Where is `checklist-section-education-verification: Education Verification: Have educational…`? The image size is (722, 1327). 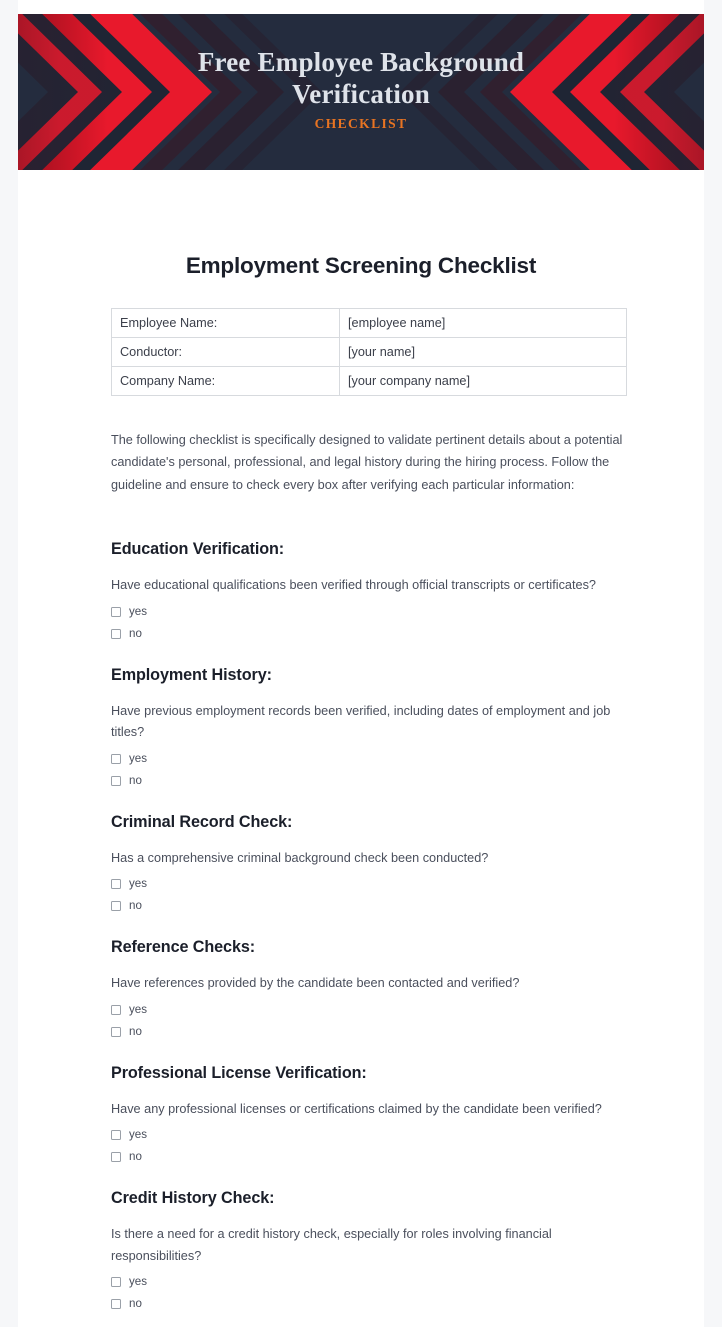 checklist-section-education-verification: Education Verification: Have educational… is located at coordinates (361, 592).